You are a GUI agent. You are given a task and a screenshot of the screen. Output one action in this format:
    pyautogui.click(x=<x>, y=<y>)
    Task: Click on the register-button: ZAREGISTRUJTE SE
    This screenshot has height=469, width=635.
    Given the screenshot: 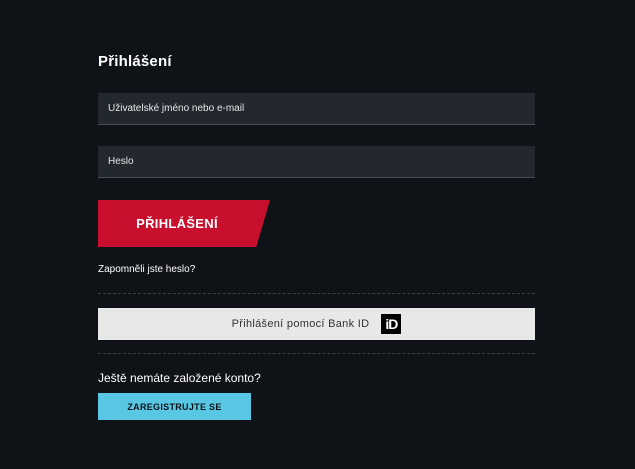 What is the action you would take?
    pyautogui.click(x=174, y=406)
    